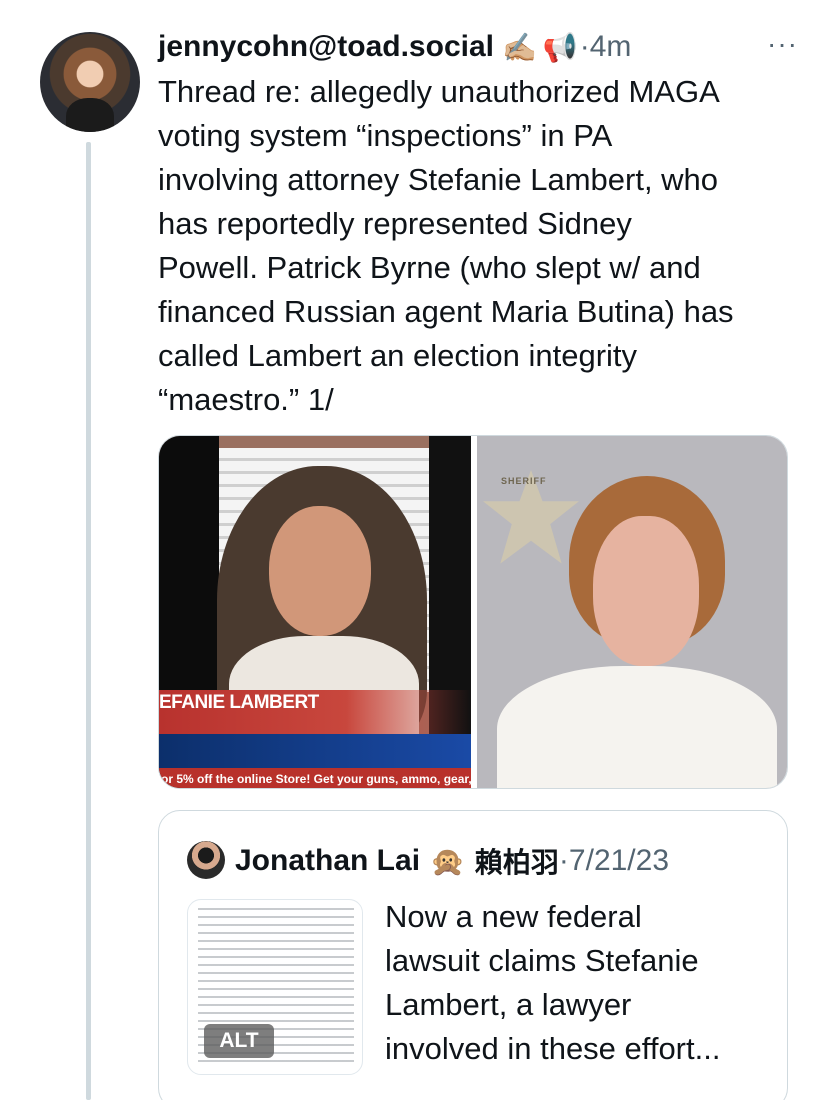 This screenshot has height=1100, width=828. What do you see at coordinates (611, 47) in the screenshot?
I see `tweet-timestamp: 4m` at bounding box center [611, 47].